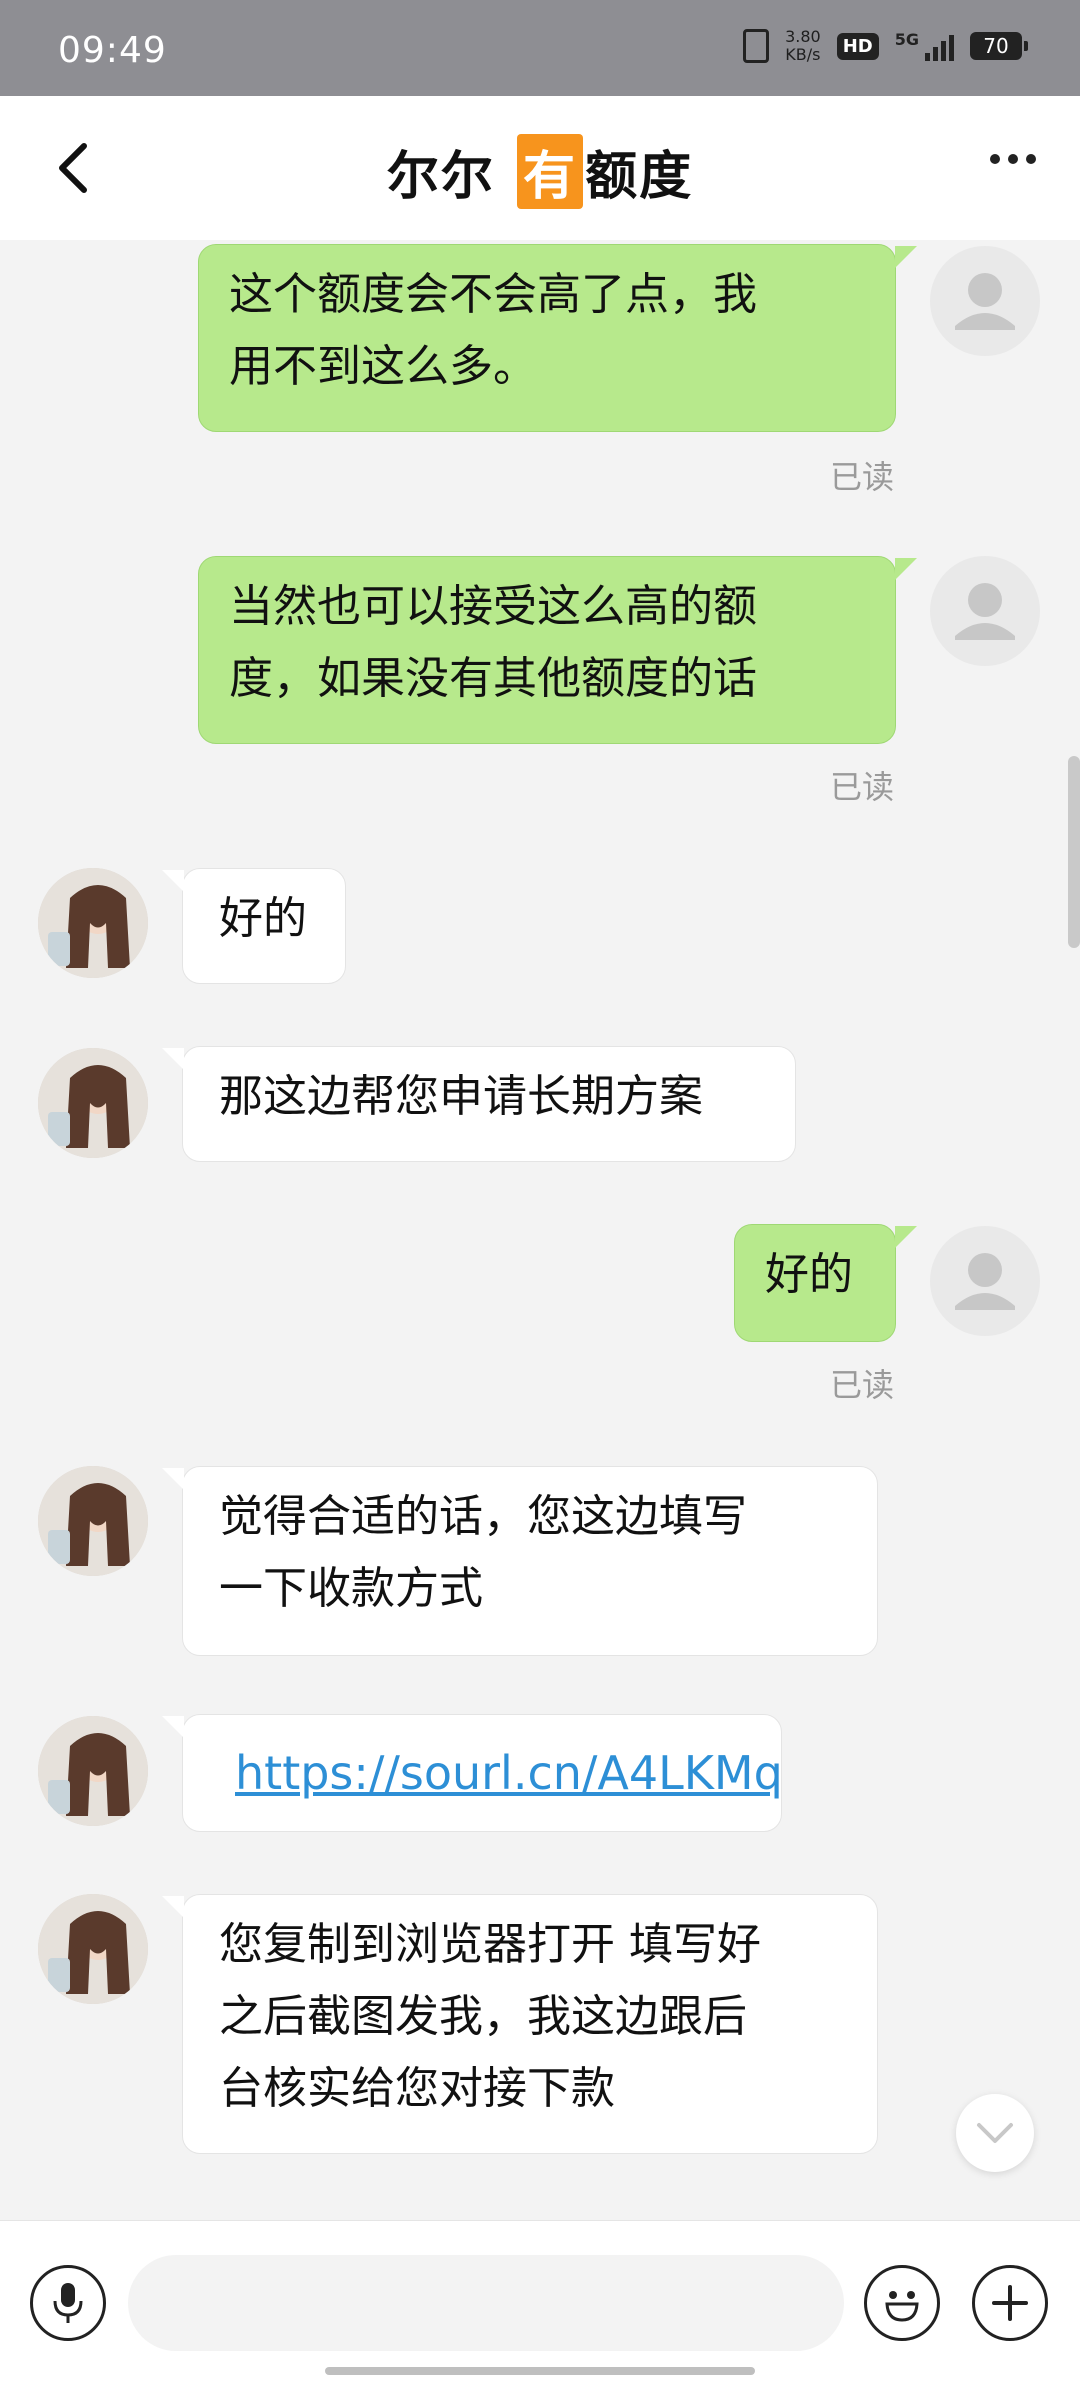 The height and width of the screenshot is (2389, 1080). Describe the element at coordinates (885, 46) in the screenshot. I see `status-icons: 3.80 KB/s HD 5G 70` at that location.